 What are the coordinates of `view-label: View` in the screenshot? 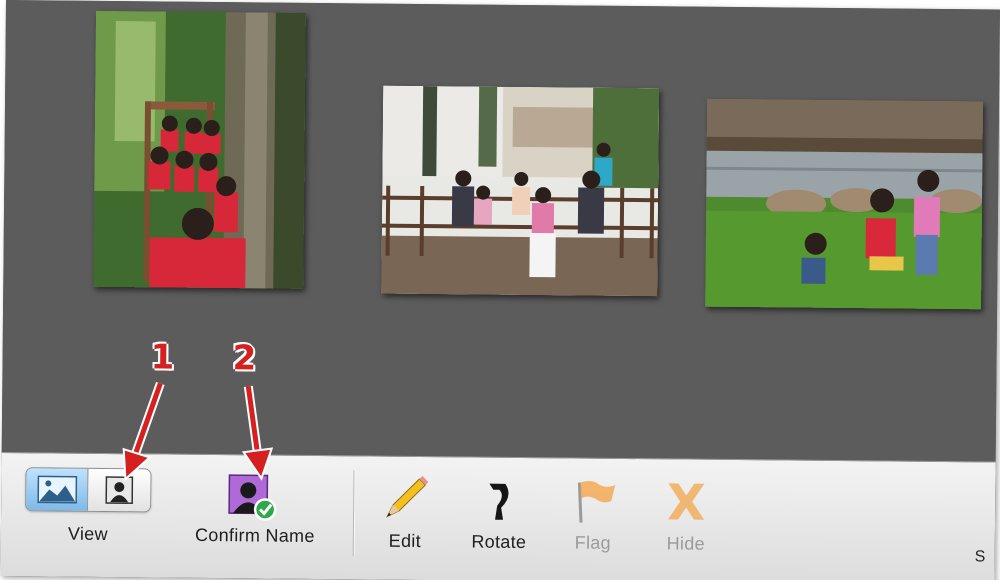 It's located at (87, 534).